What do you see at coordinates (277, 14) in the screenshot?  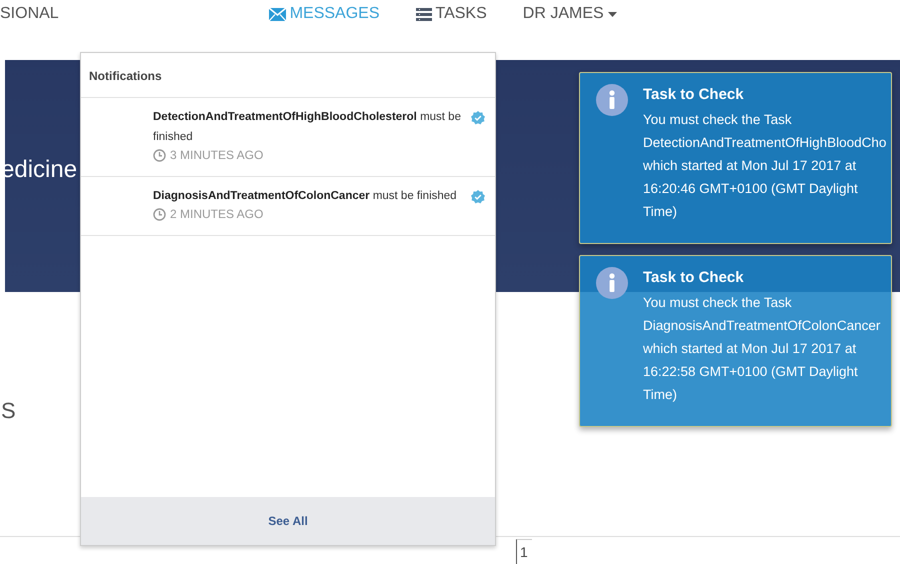 I see `envelope-icon` at bounding box center [277, 14].